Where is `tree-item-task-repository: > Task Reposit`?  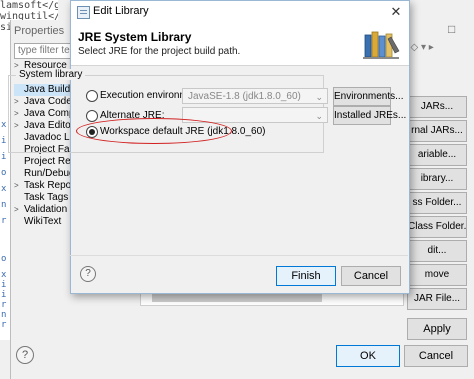 tree-item-task-repository: > Task Reposit is located at coordinates (45, 186).